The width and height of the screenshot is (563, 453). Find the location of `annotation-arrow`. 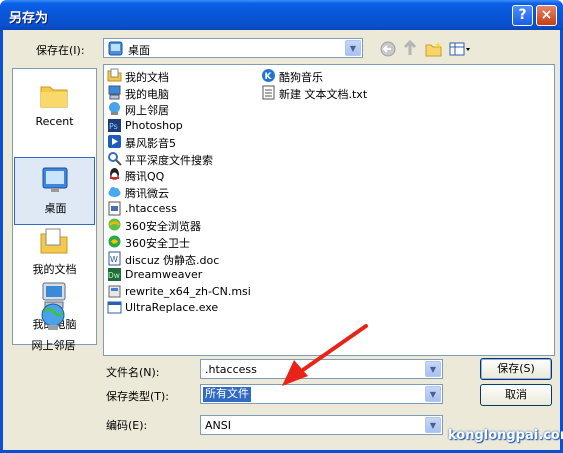

annotation-arrow is located at coordinates (325, 355).